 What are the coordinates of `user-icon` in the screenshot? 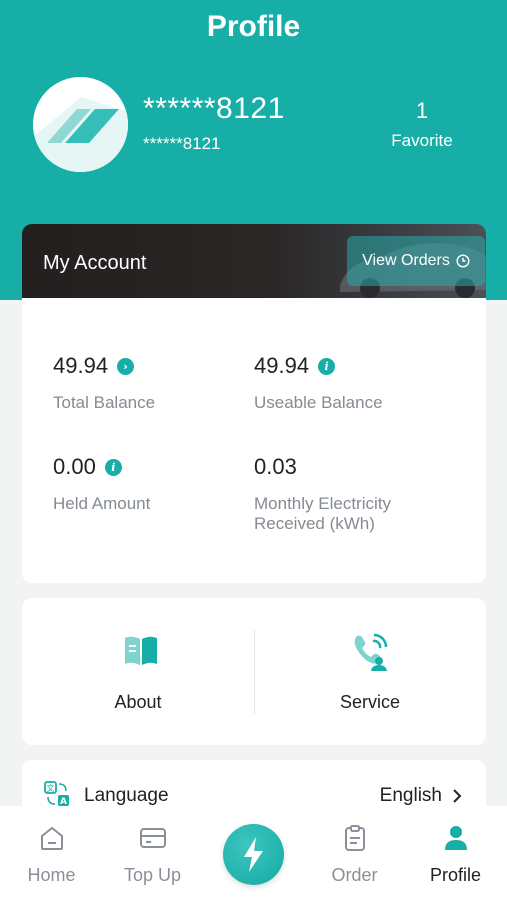 It's located at (456, 838).